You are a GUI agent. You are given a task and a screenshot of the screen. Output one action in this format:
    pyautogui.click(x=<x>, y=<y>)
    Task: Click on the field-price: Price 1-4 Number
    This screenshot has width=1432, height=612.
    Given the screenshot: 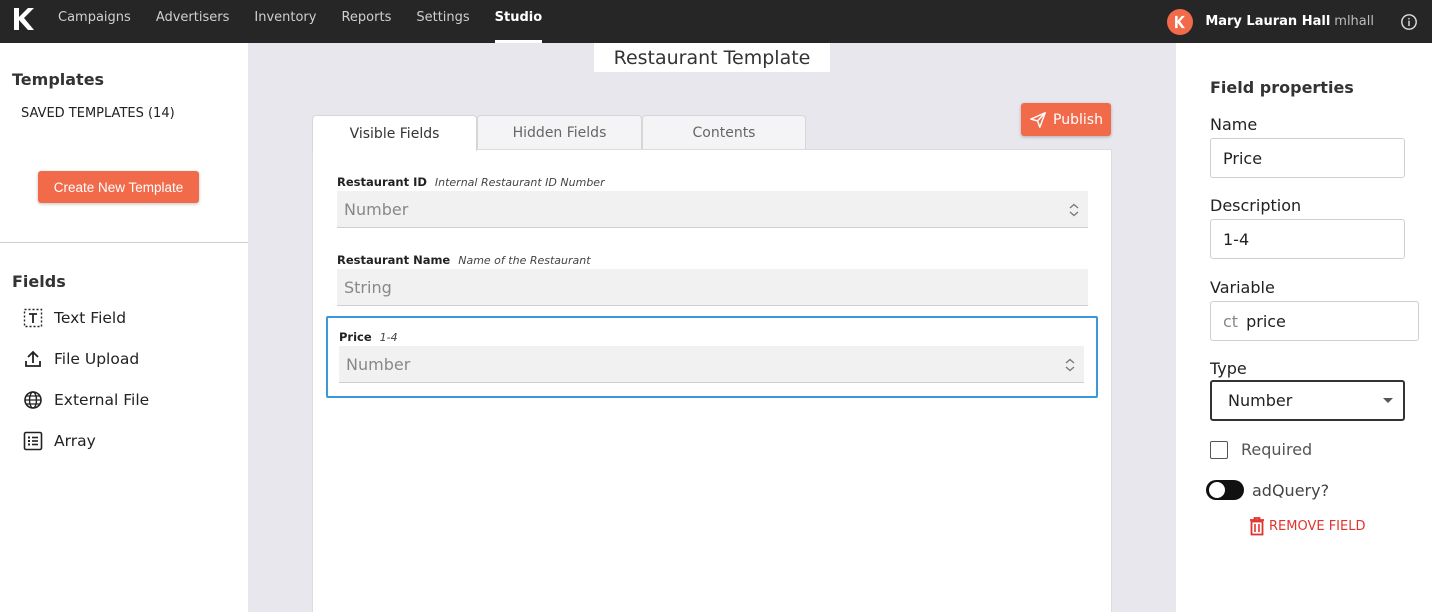 What is the action you would take?
    pyautogui.click(x=711, y=355)
    